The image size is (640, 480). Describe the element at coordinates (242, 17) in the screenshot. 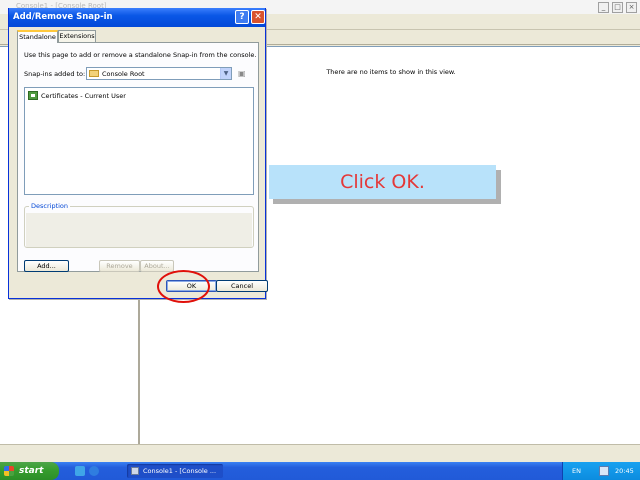

I see `help-icon: ?` at that location.